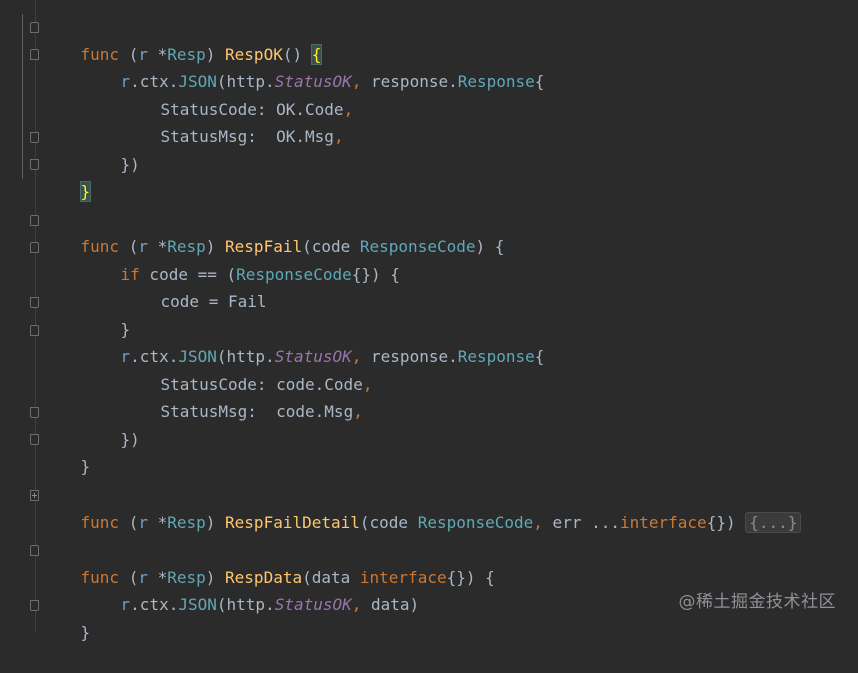  I want to click on scope-indicator, so click(22, 96).